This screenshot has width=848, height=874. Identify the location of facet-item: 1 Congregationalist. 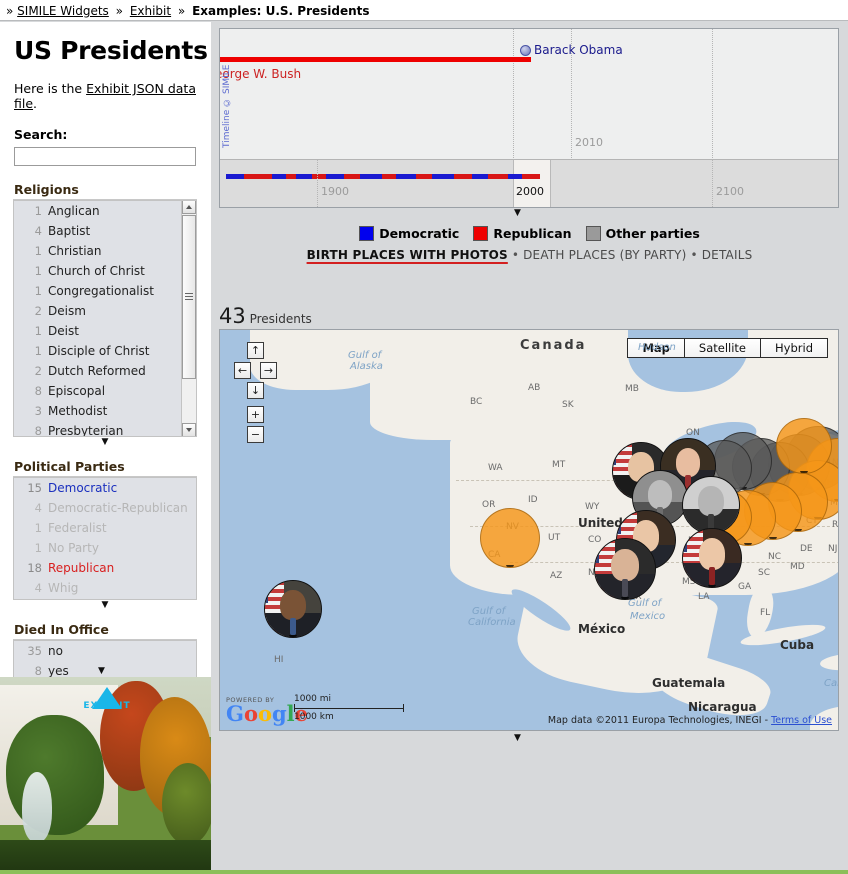
(97, 291).